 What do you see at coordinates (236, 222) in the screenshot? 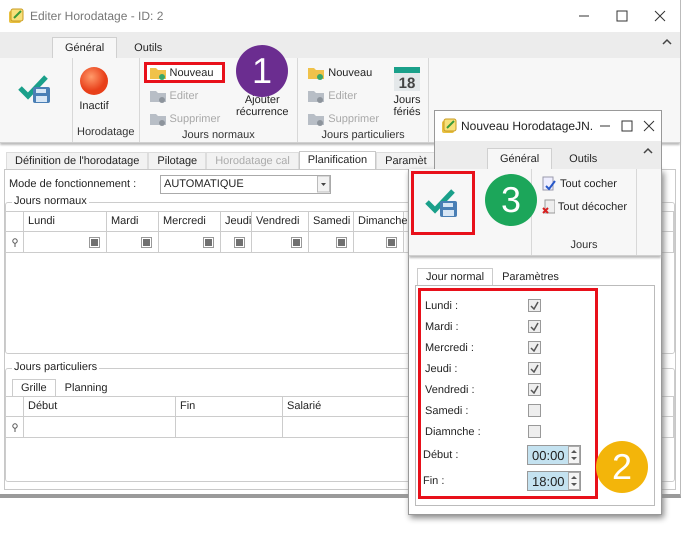
I see `column-header: Jeudi` at bounding box center [236, 222].